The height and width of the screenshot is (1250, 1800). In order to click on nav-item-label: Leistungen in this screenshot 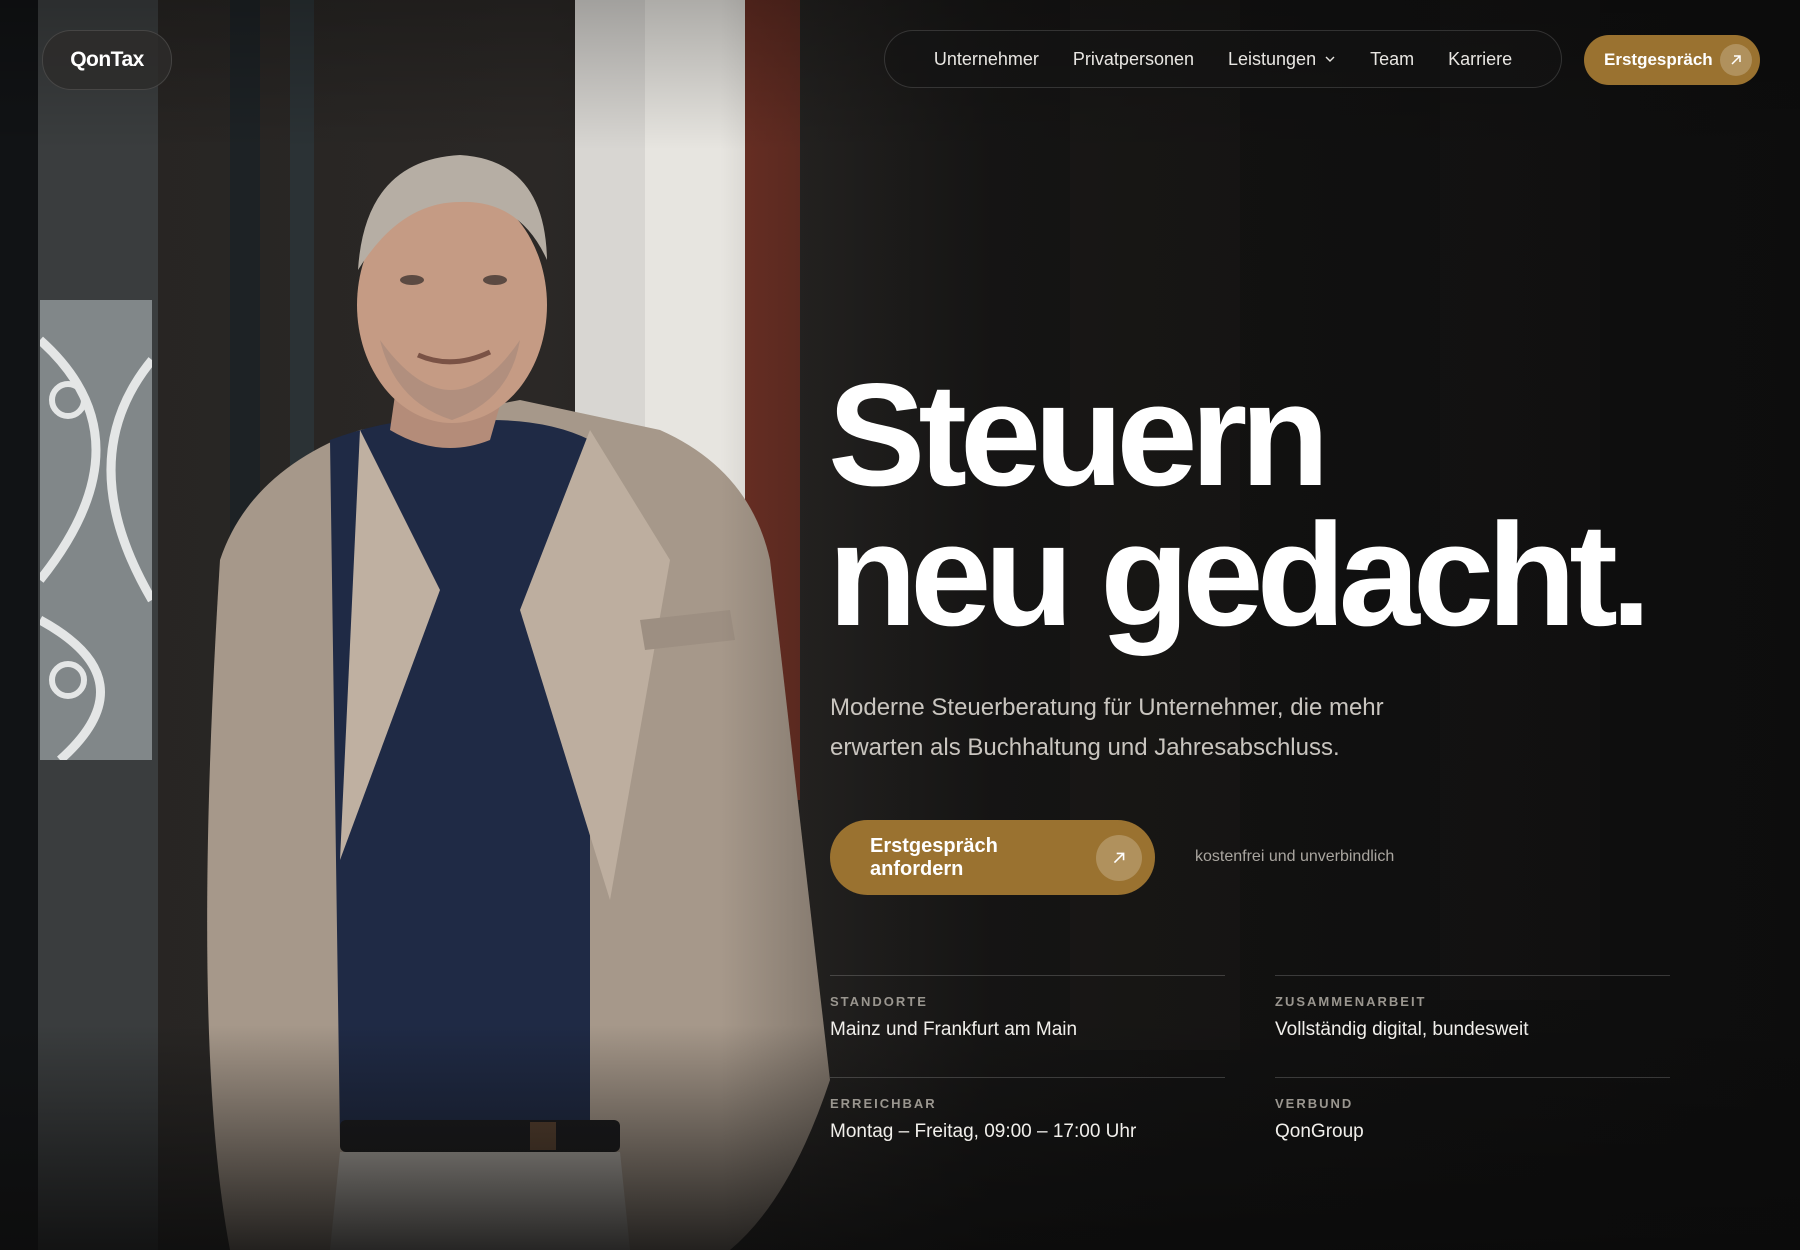, I will do `click(1272, 58)`.